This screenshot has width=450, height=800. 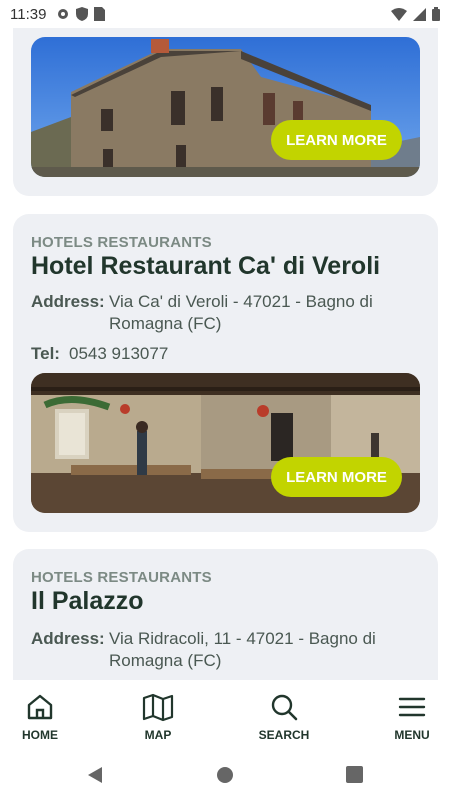 What do you see at coordinates (63, 14) in the screenshot?
I see `gear-icon` at bounding box center [63, 14].